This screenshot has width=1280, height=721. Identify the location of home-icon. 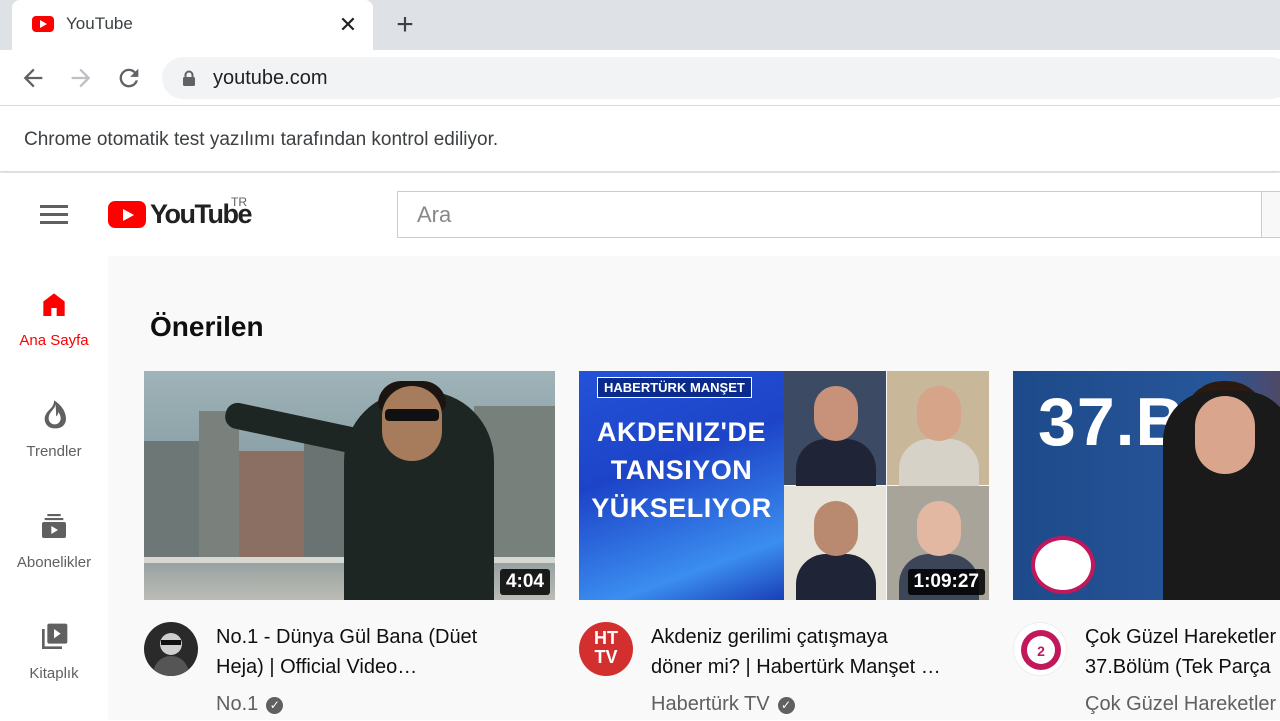
(54, 304).